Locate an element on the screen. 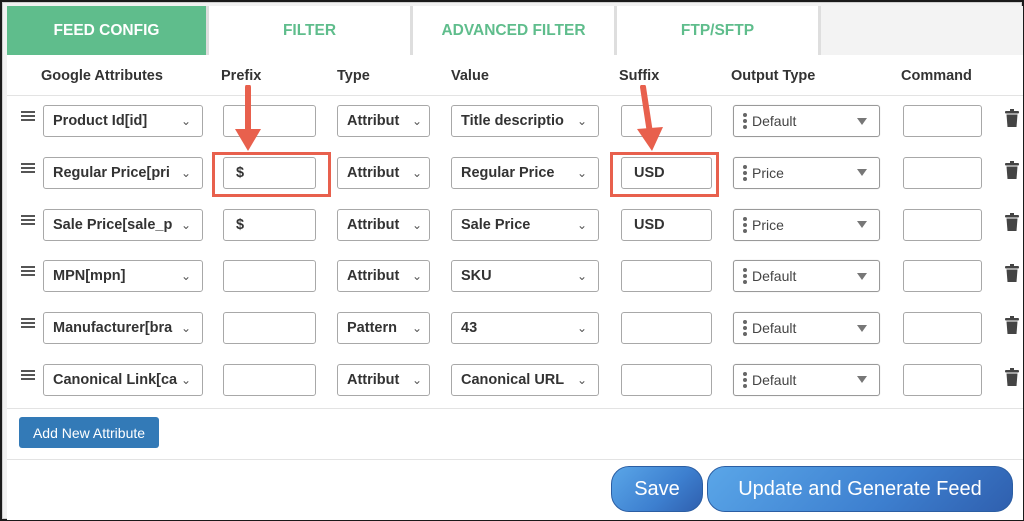 The image size is (1024, 521). add-attribute-bar: Add New Attribute is located at coordinates (515, 434).